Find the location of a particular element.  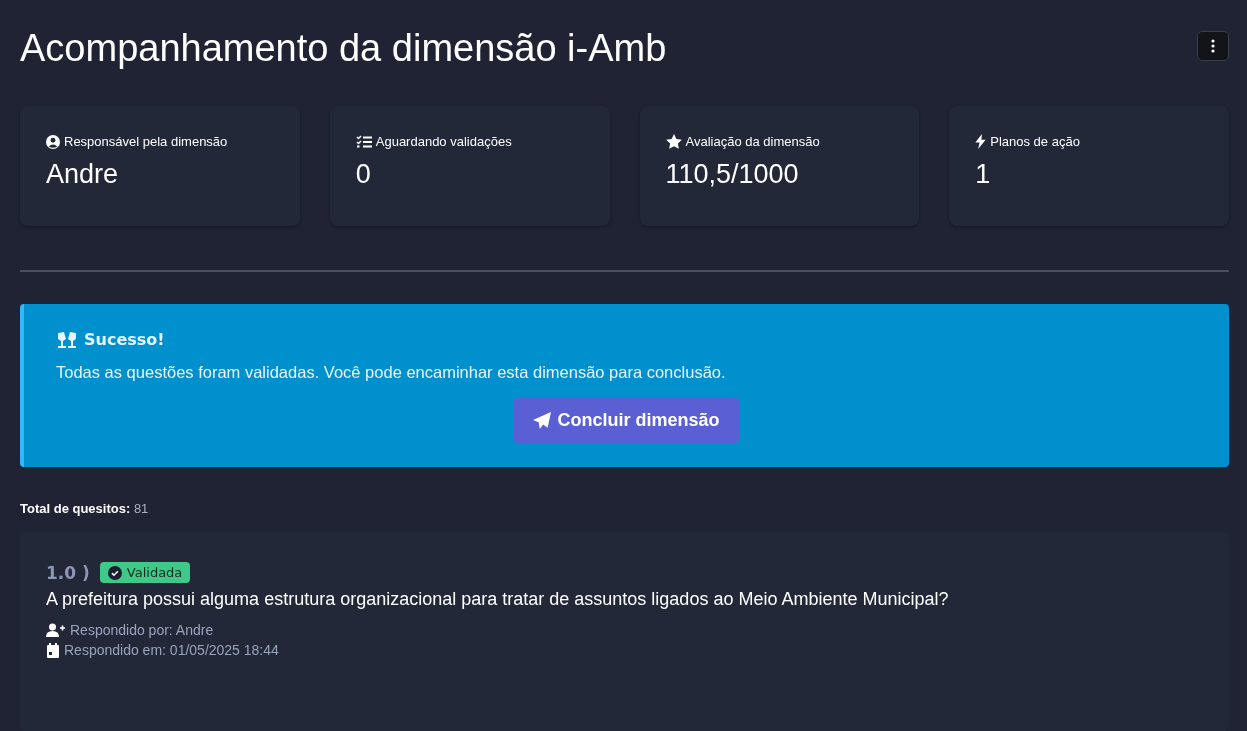

alert-message: Todas as questões foram validadas. Você pode encaminhar esta dimensão para conclusão. is located at coordinates (391, 372).